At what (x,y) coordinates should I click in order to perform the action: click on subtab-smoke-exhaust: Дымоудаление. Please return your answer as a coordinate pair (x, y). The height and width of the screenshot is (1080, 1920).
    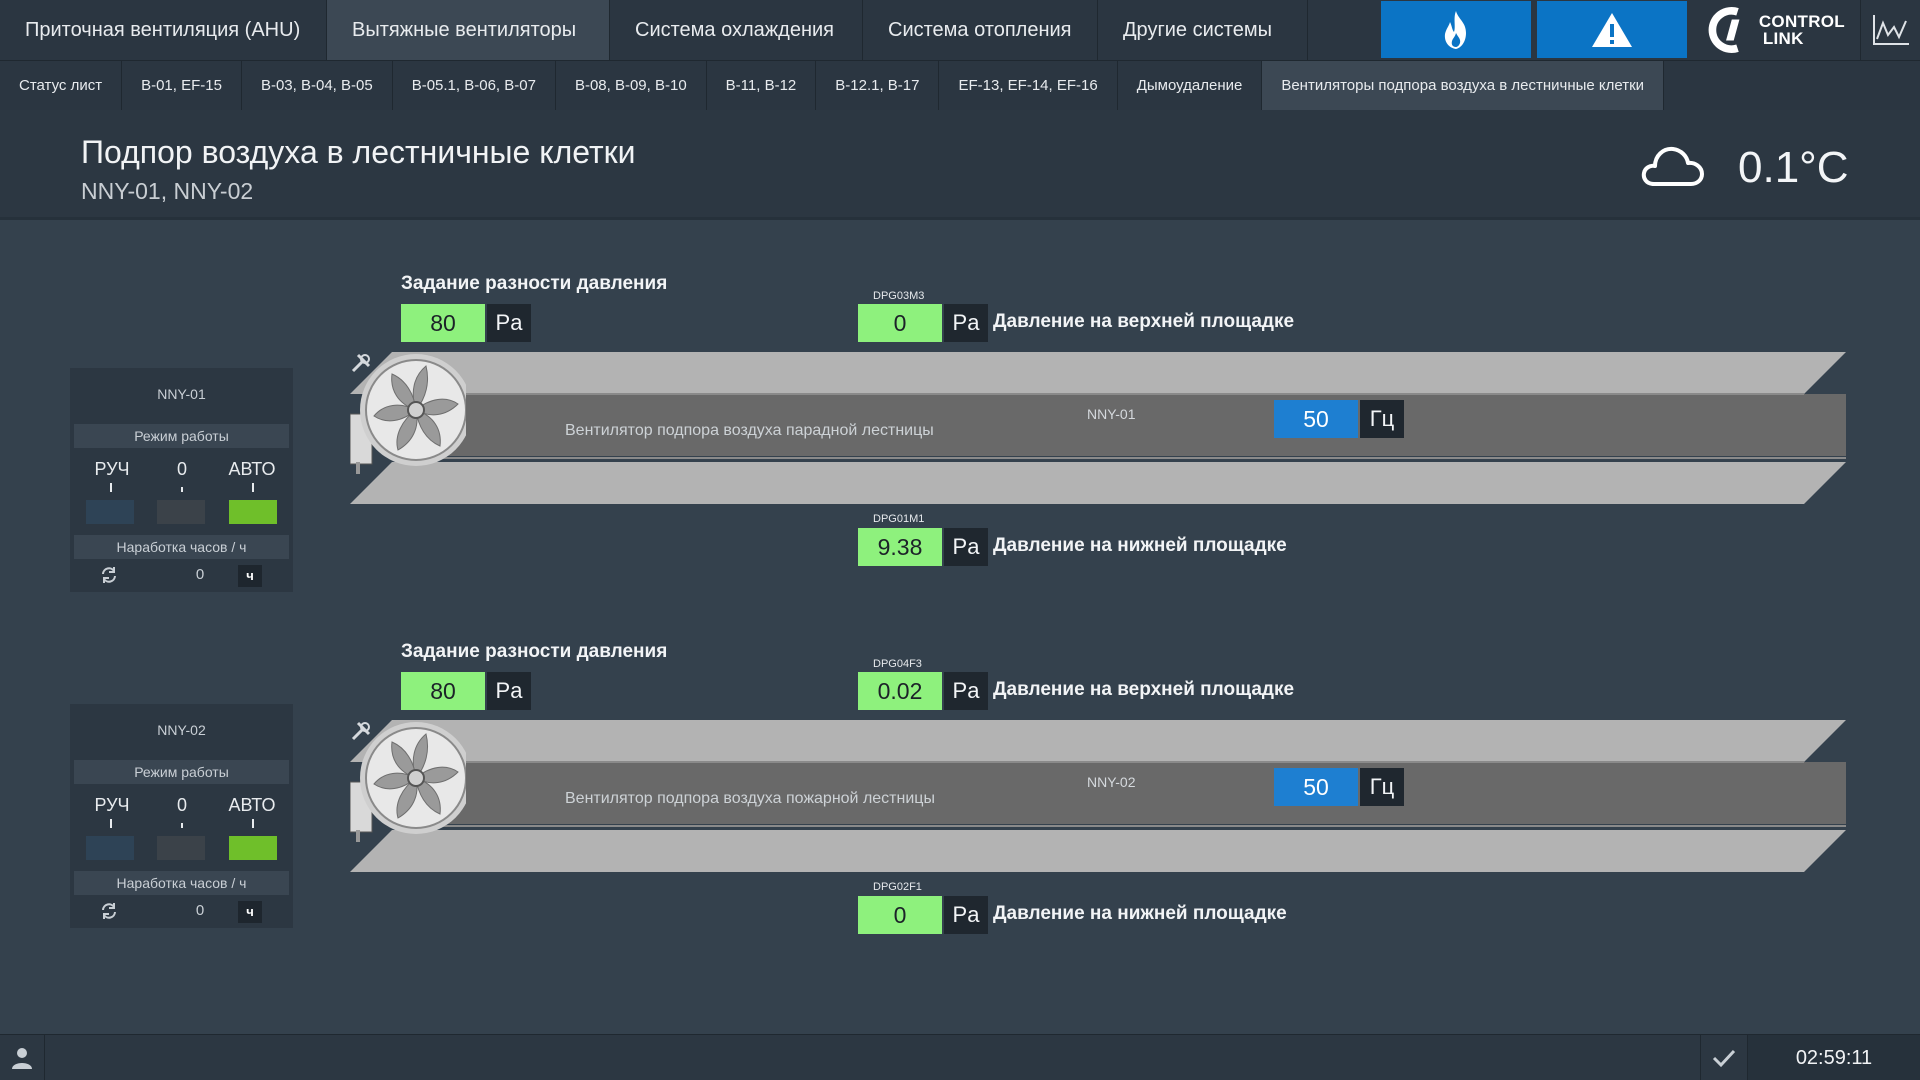
    Looking at the image, I should click on (1190, 85).